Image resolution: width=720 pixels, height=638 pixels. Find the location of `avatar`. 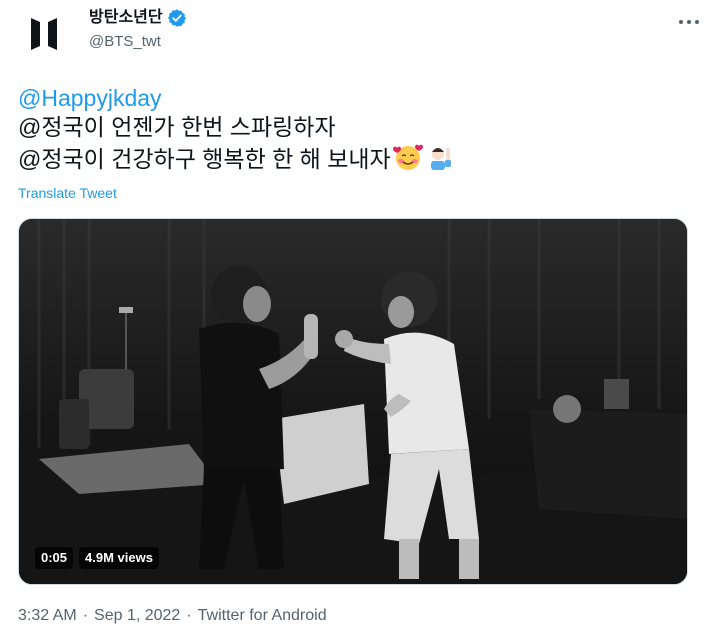

avatar is located at coordinates (44, 34).